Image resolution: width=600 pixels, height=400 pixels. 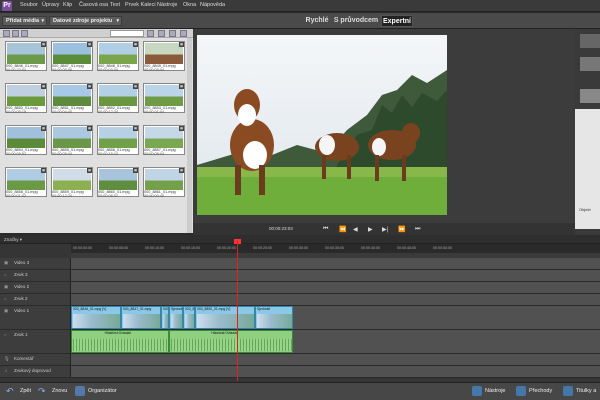 What do you see at coordinates (5, 370) in the screenshot?
I see `track-type-icon: ♫` at bounding box center [5, 370].